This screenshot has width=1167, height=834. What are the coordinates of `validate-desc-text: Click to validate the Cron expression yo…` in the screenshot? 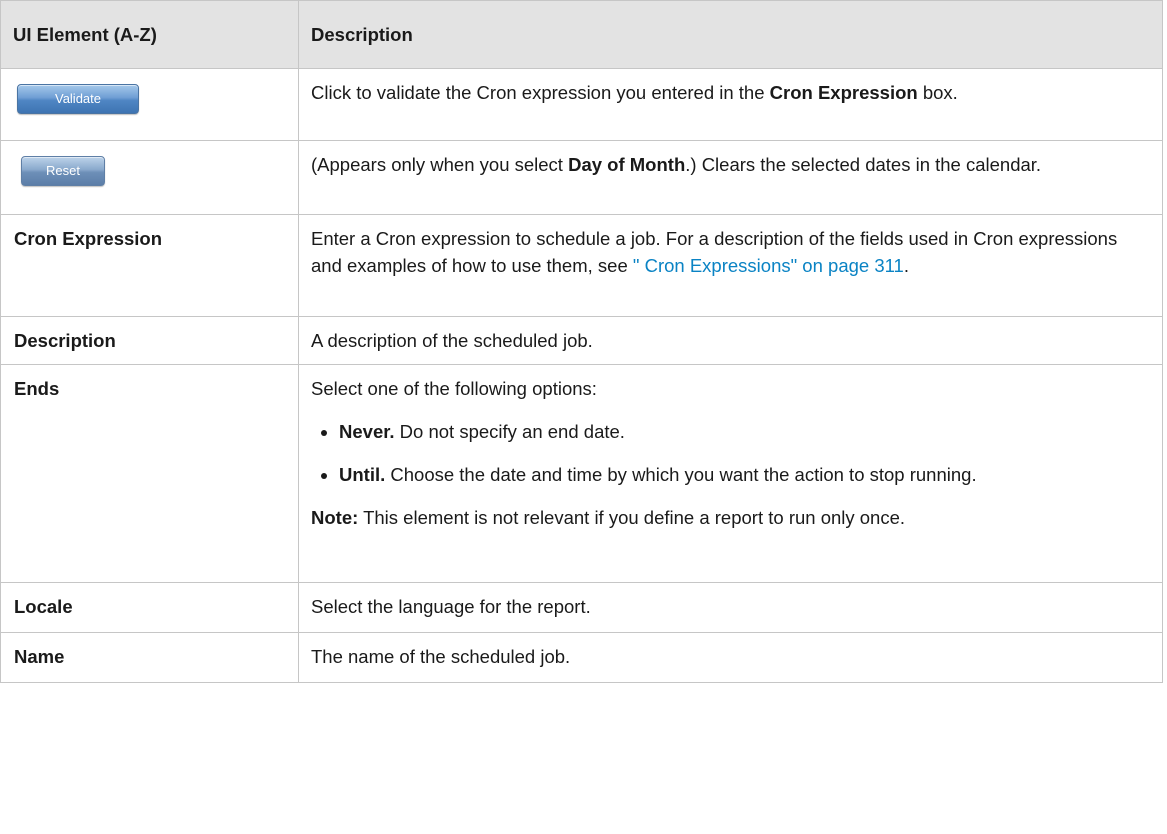 It's located at (540, 92).